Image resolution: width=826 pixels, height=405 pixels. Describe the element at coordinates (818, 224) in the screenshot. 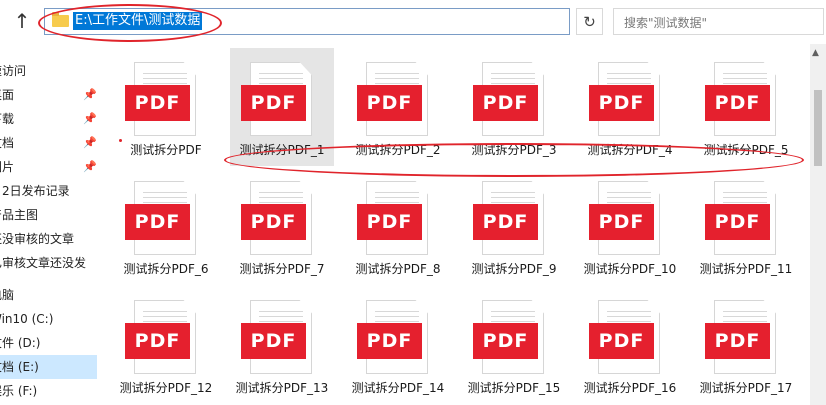

I see `vertical-scrollbar: ▲` at that location.